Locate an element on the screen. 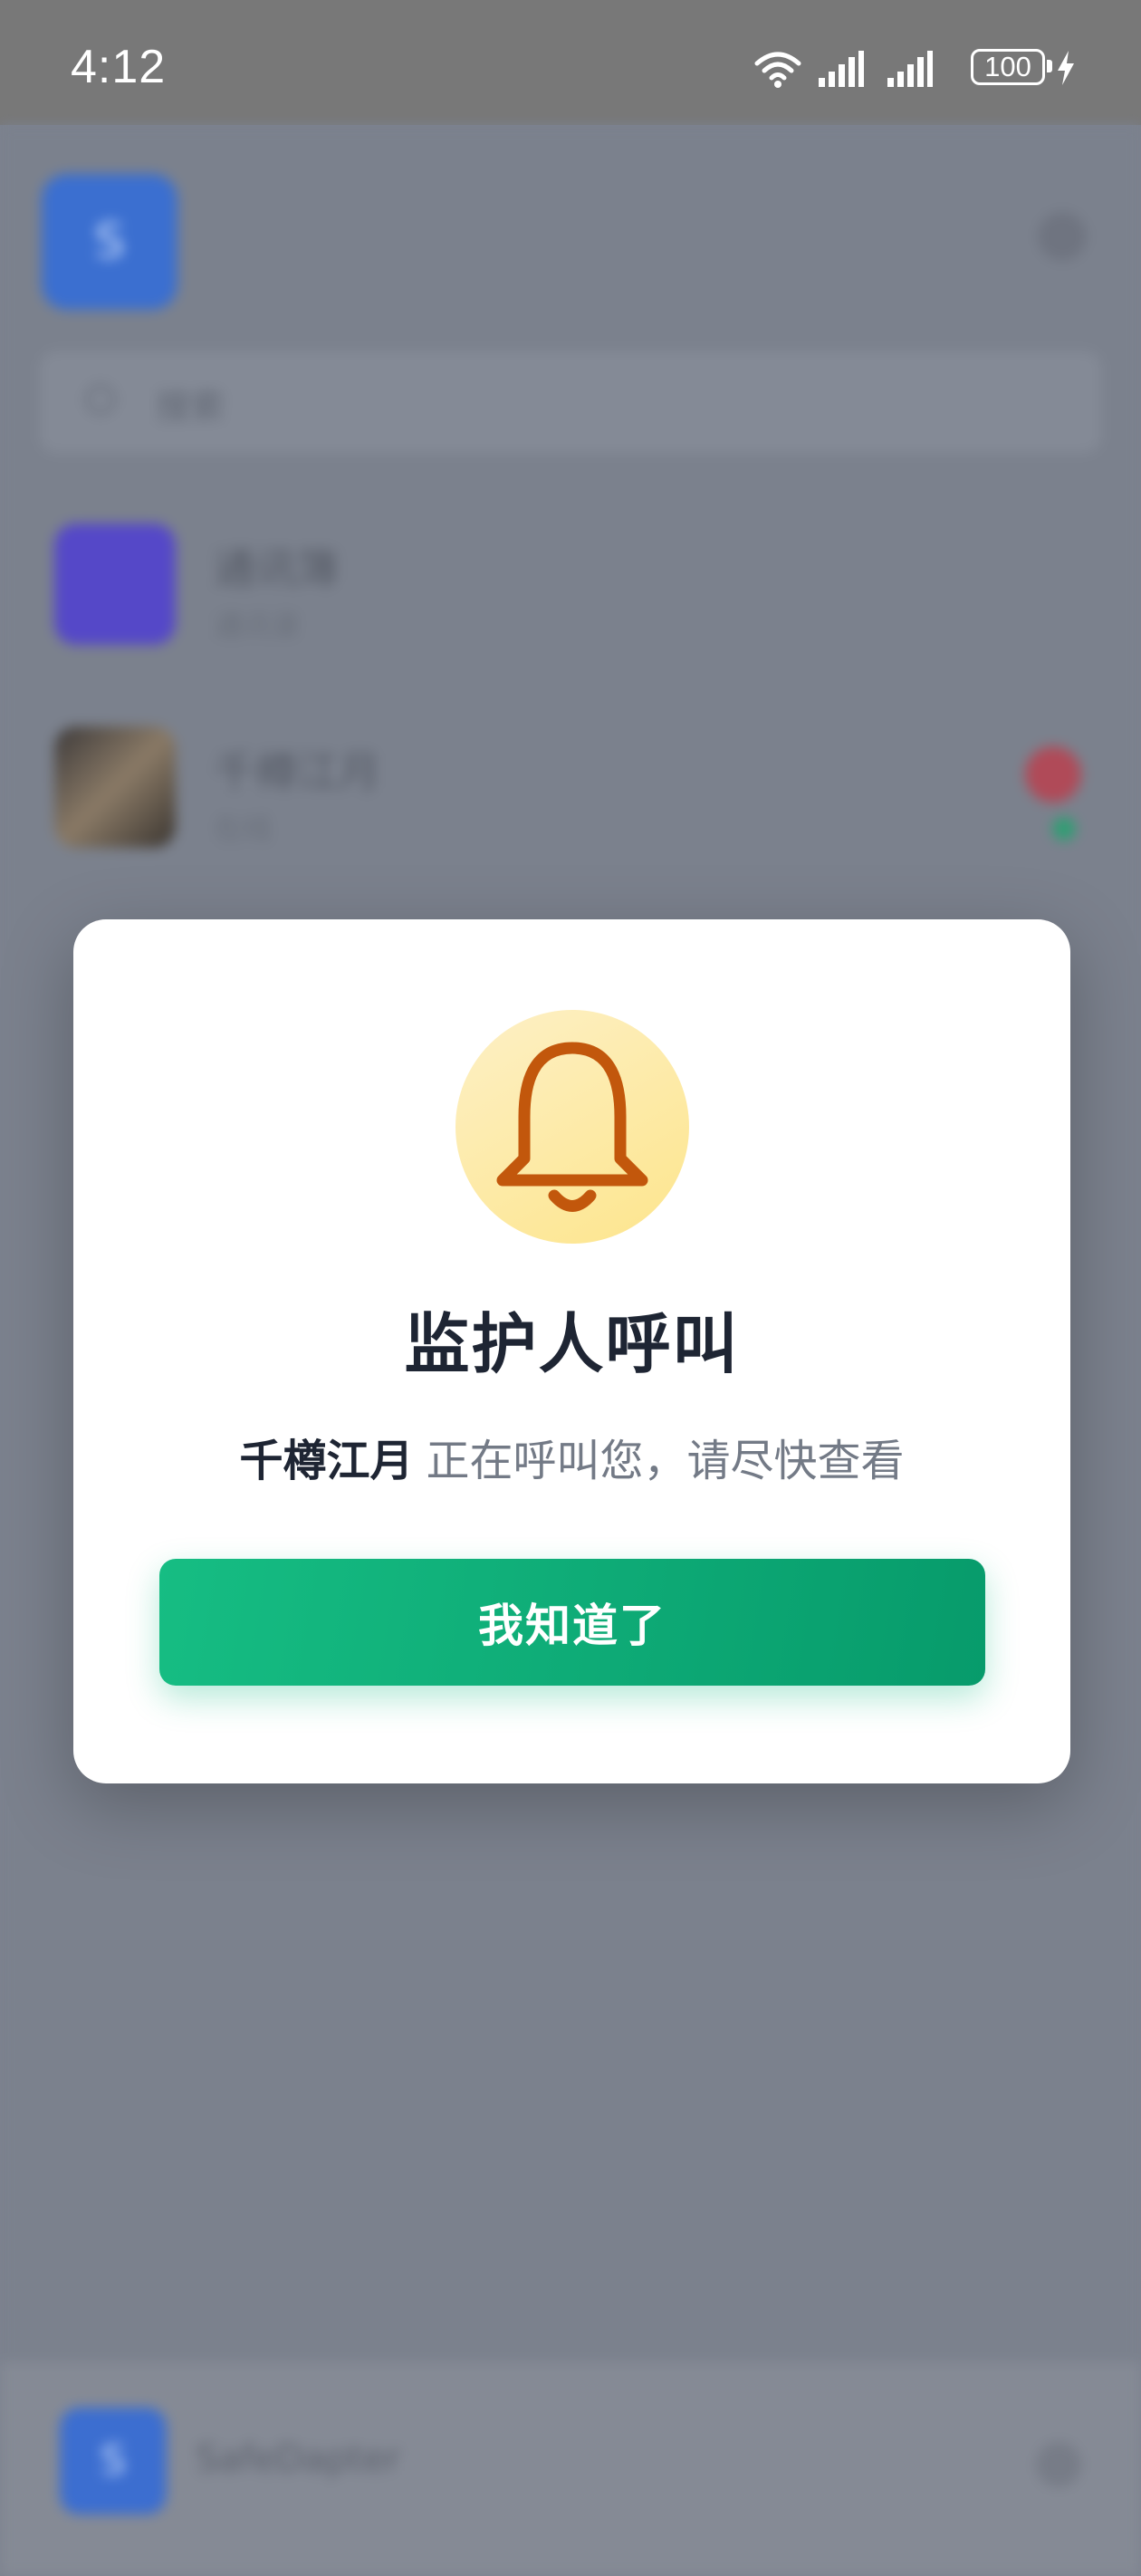 This screenshot has height=2576, width=1141. online-dot is located at coordinates (1064, 829).